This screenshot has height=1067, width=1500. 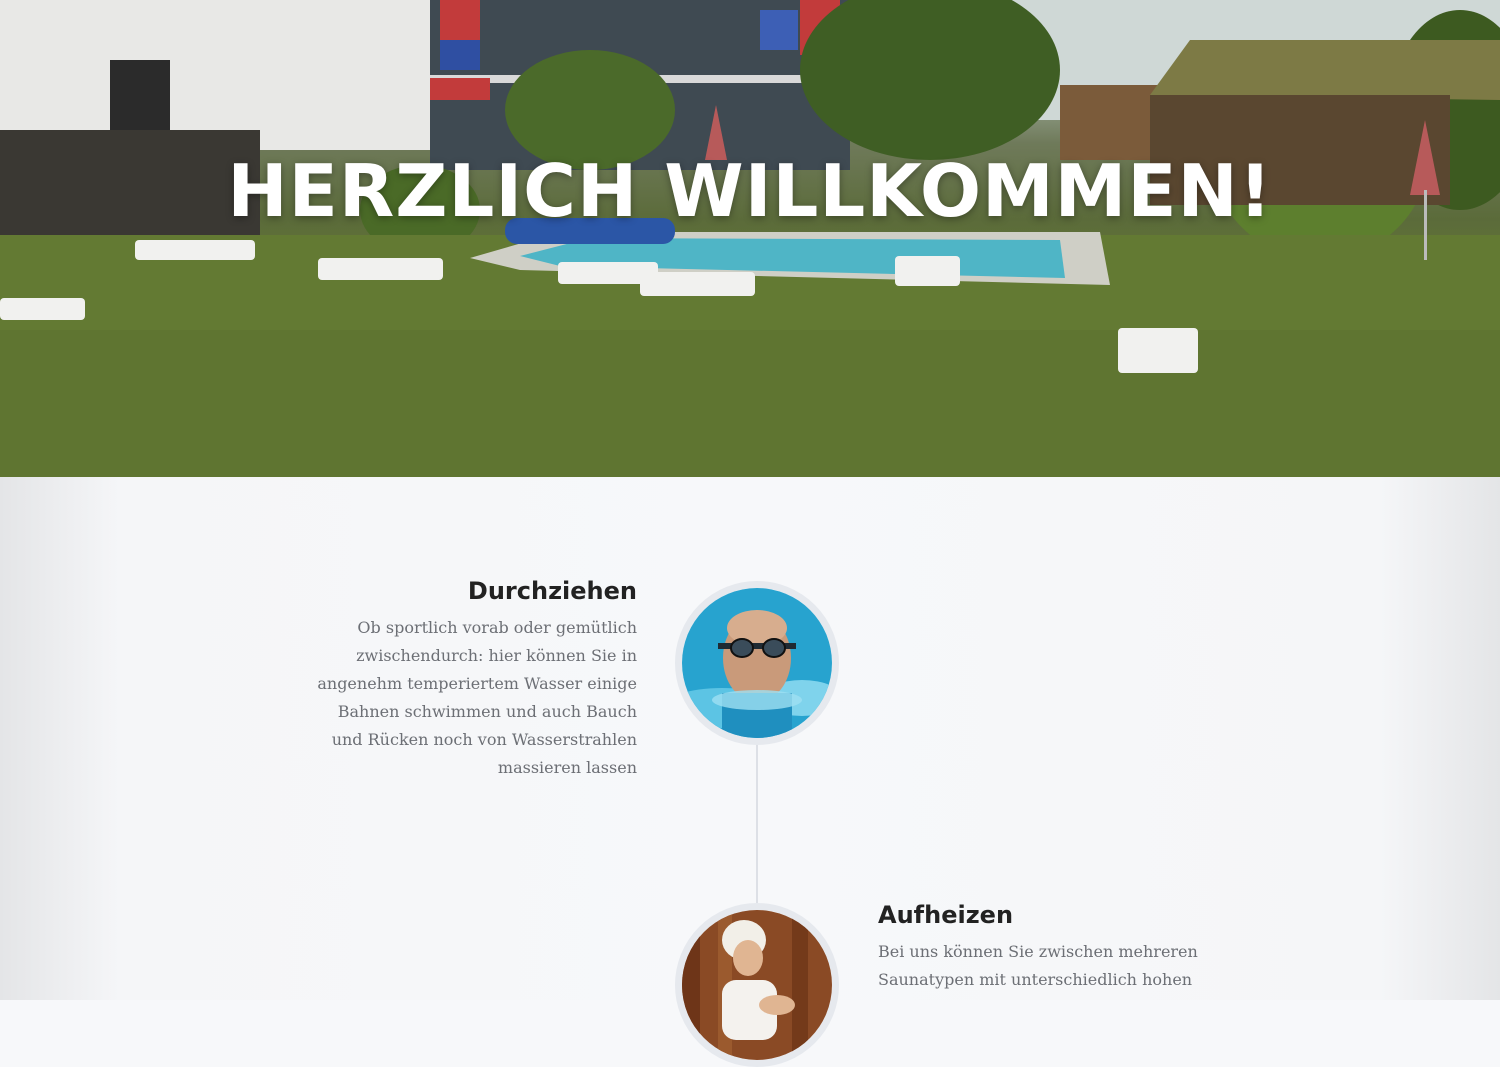 I want to click on feature-title-aufheizen: Aufheizen, so click(x=946, y=915).